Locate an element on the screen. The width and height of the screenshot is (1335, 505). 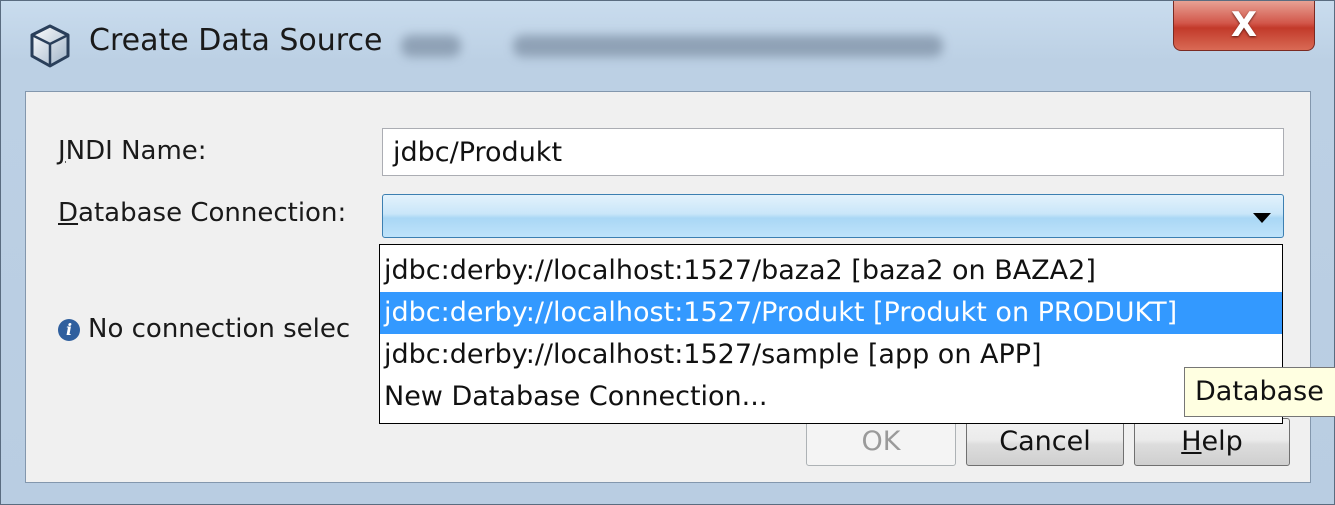
cancel-button: Cancel is located at coordinates (1045, 442).